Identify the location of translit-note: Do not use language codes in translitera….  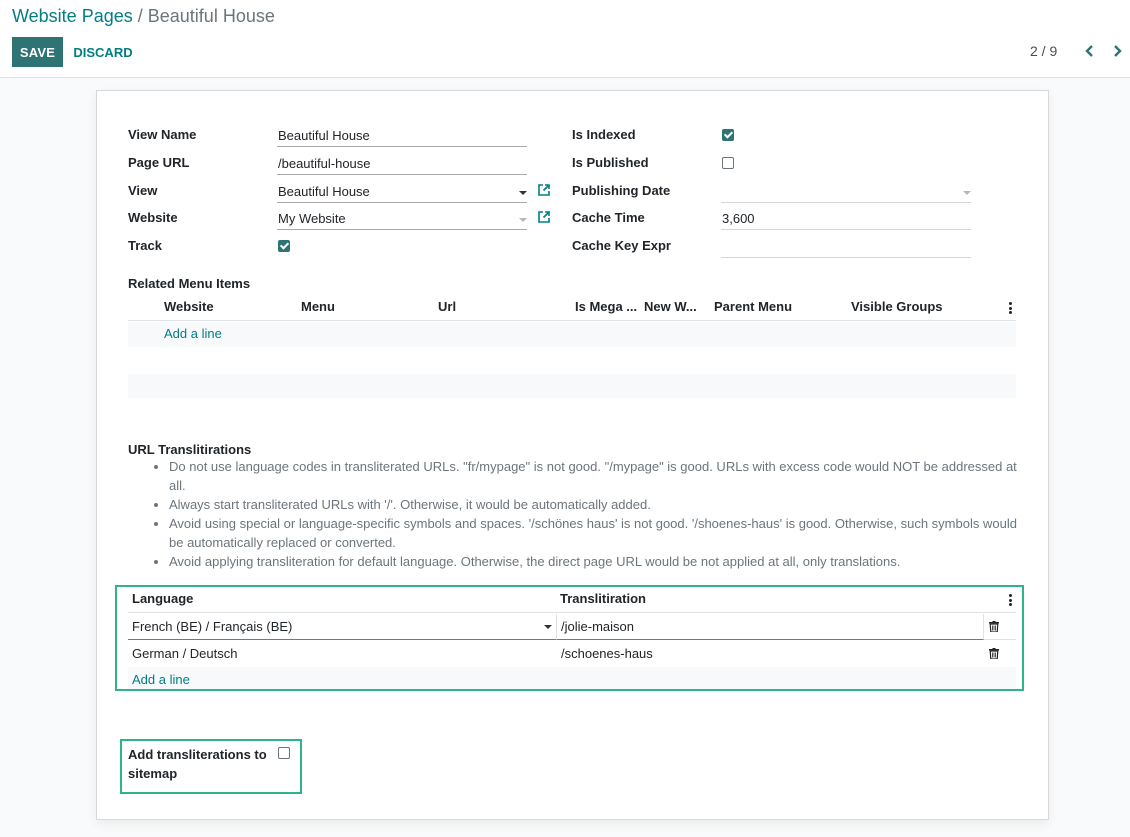
(595, 476).